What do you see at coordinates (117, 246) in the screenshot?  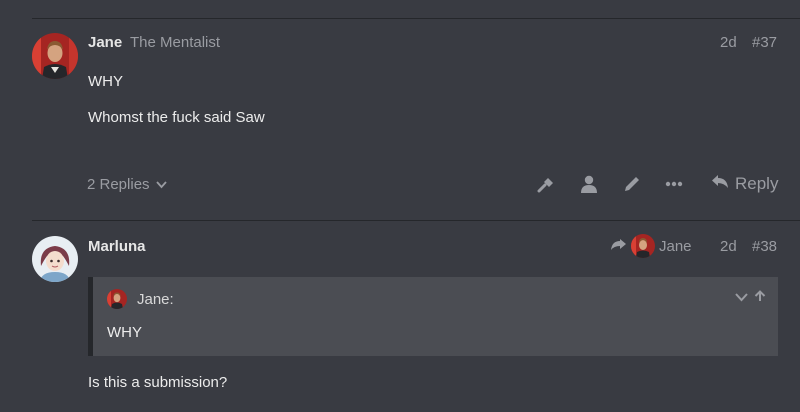 I see `post-username: Marluna` at bounding box center [117, 246].